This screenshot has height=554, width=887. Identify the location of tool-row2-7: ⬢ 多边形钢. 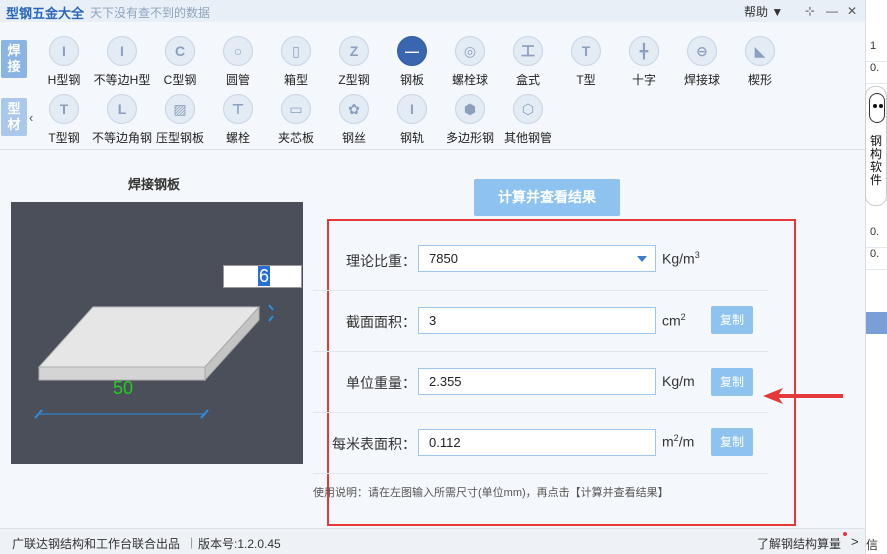
(470, 123).